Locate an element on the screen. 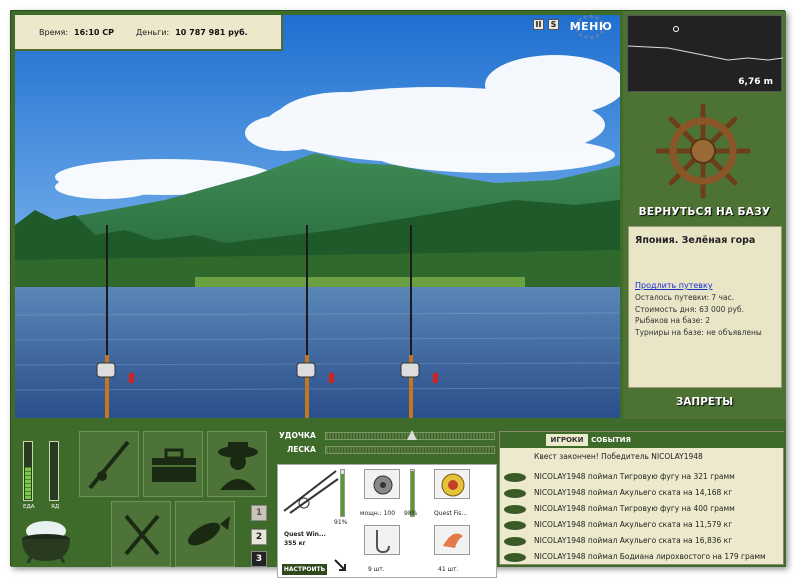 The width and height of the screenshot is (800, 578). page-2-button: 2 is located at coordinates (259, 537).